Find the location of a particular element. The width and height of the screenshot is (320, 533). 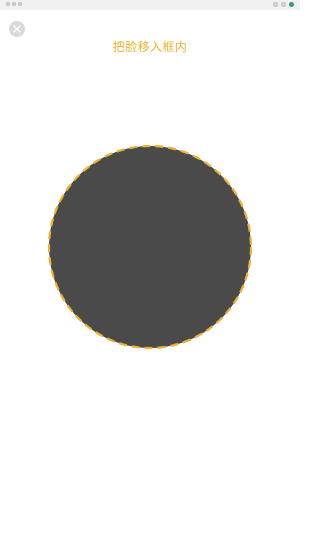

status-left-icons is located at coordinates (14, 4).